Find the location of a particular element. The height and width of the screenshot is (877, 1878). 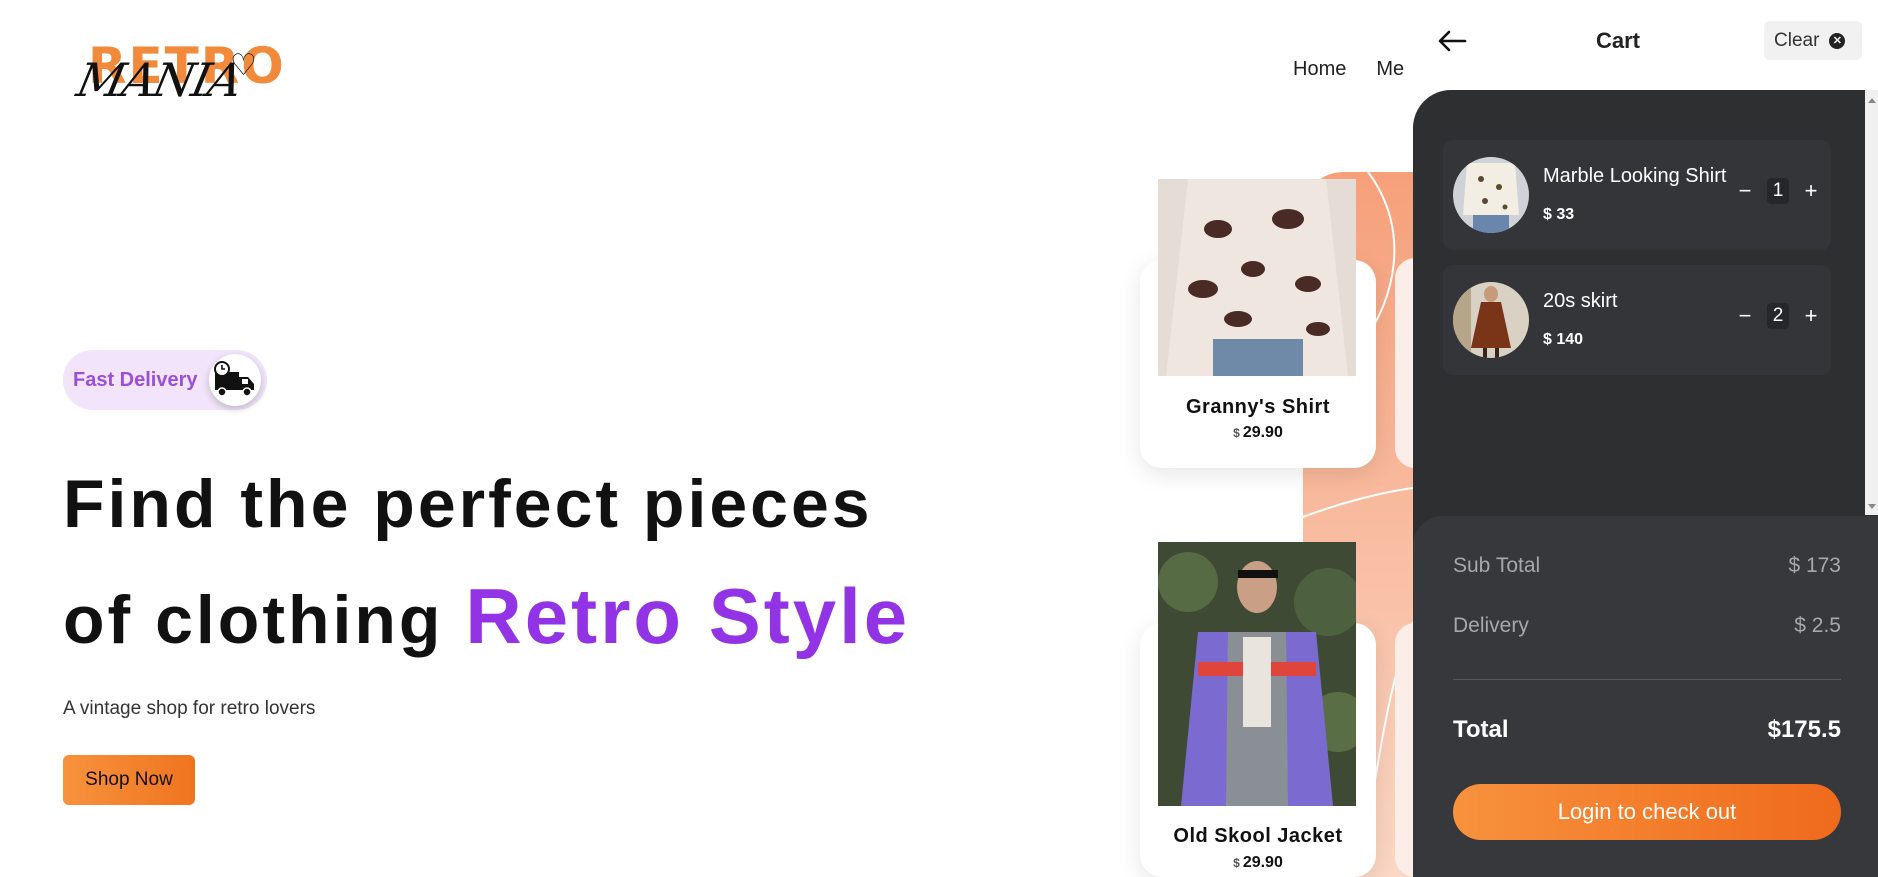

quantity-value: 1 is located at coordinates (1778, 191).